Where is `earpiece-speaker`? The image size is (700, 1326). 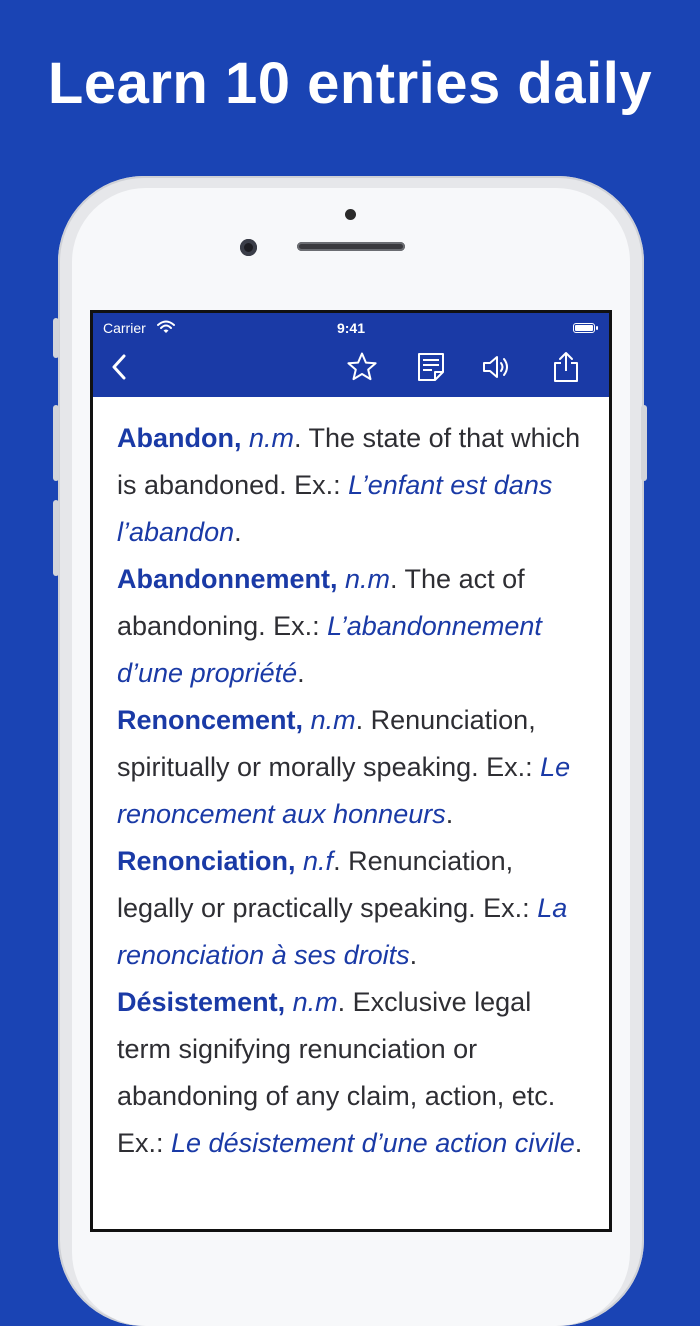
earpiece-speaker is located at coordinates (351, 246).